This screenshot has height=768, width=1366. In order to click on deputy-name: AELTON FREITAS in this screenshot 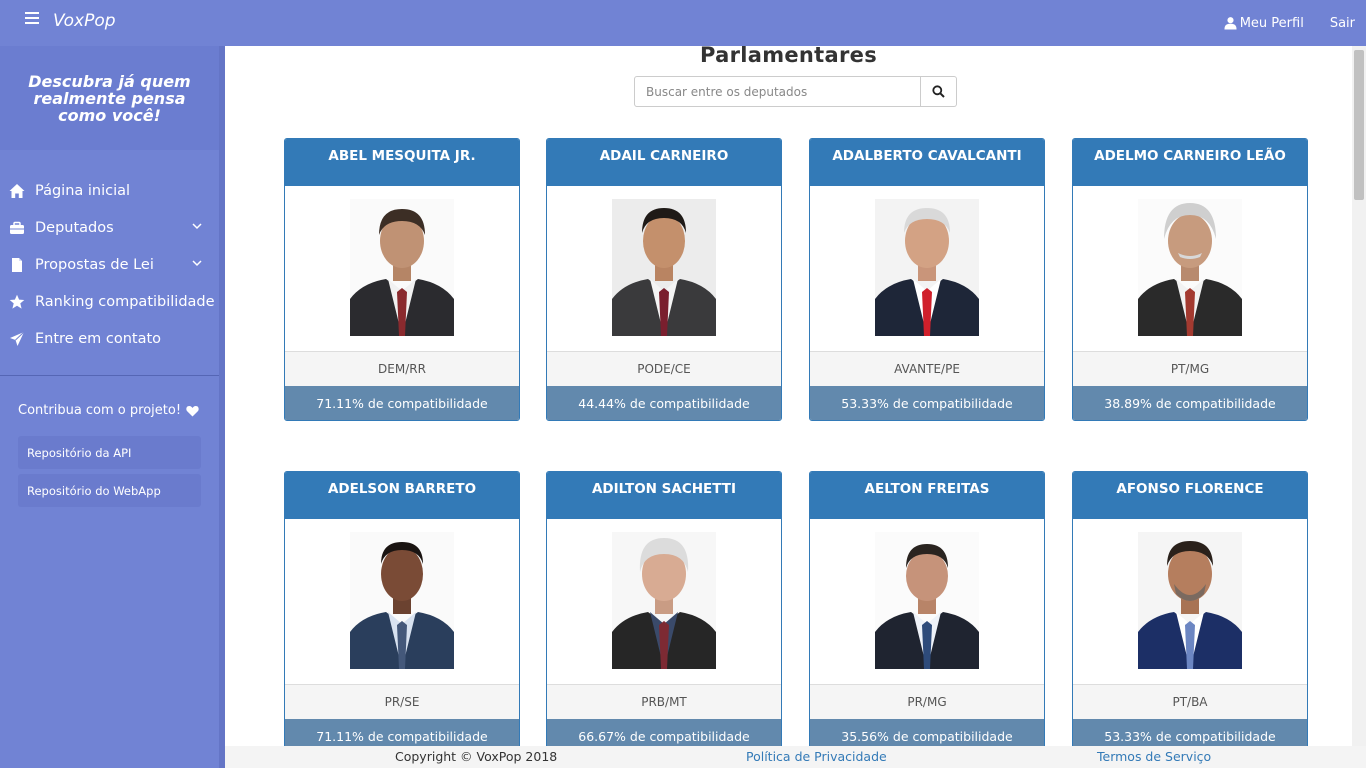, I will do `click(927, 495)`.